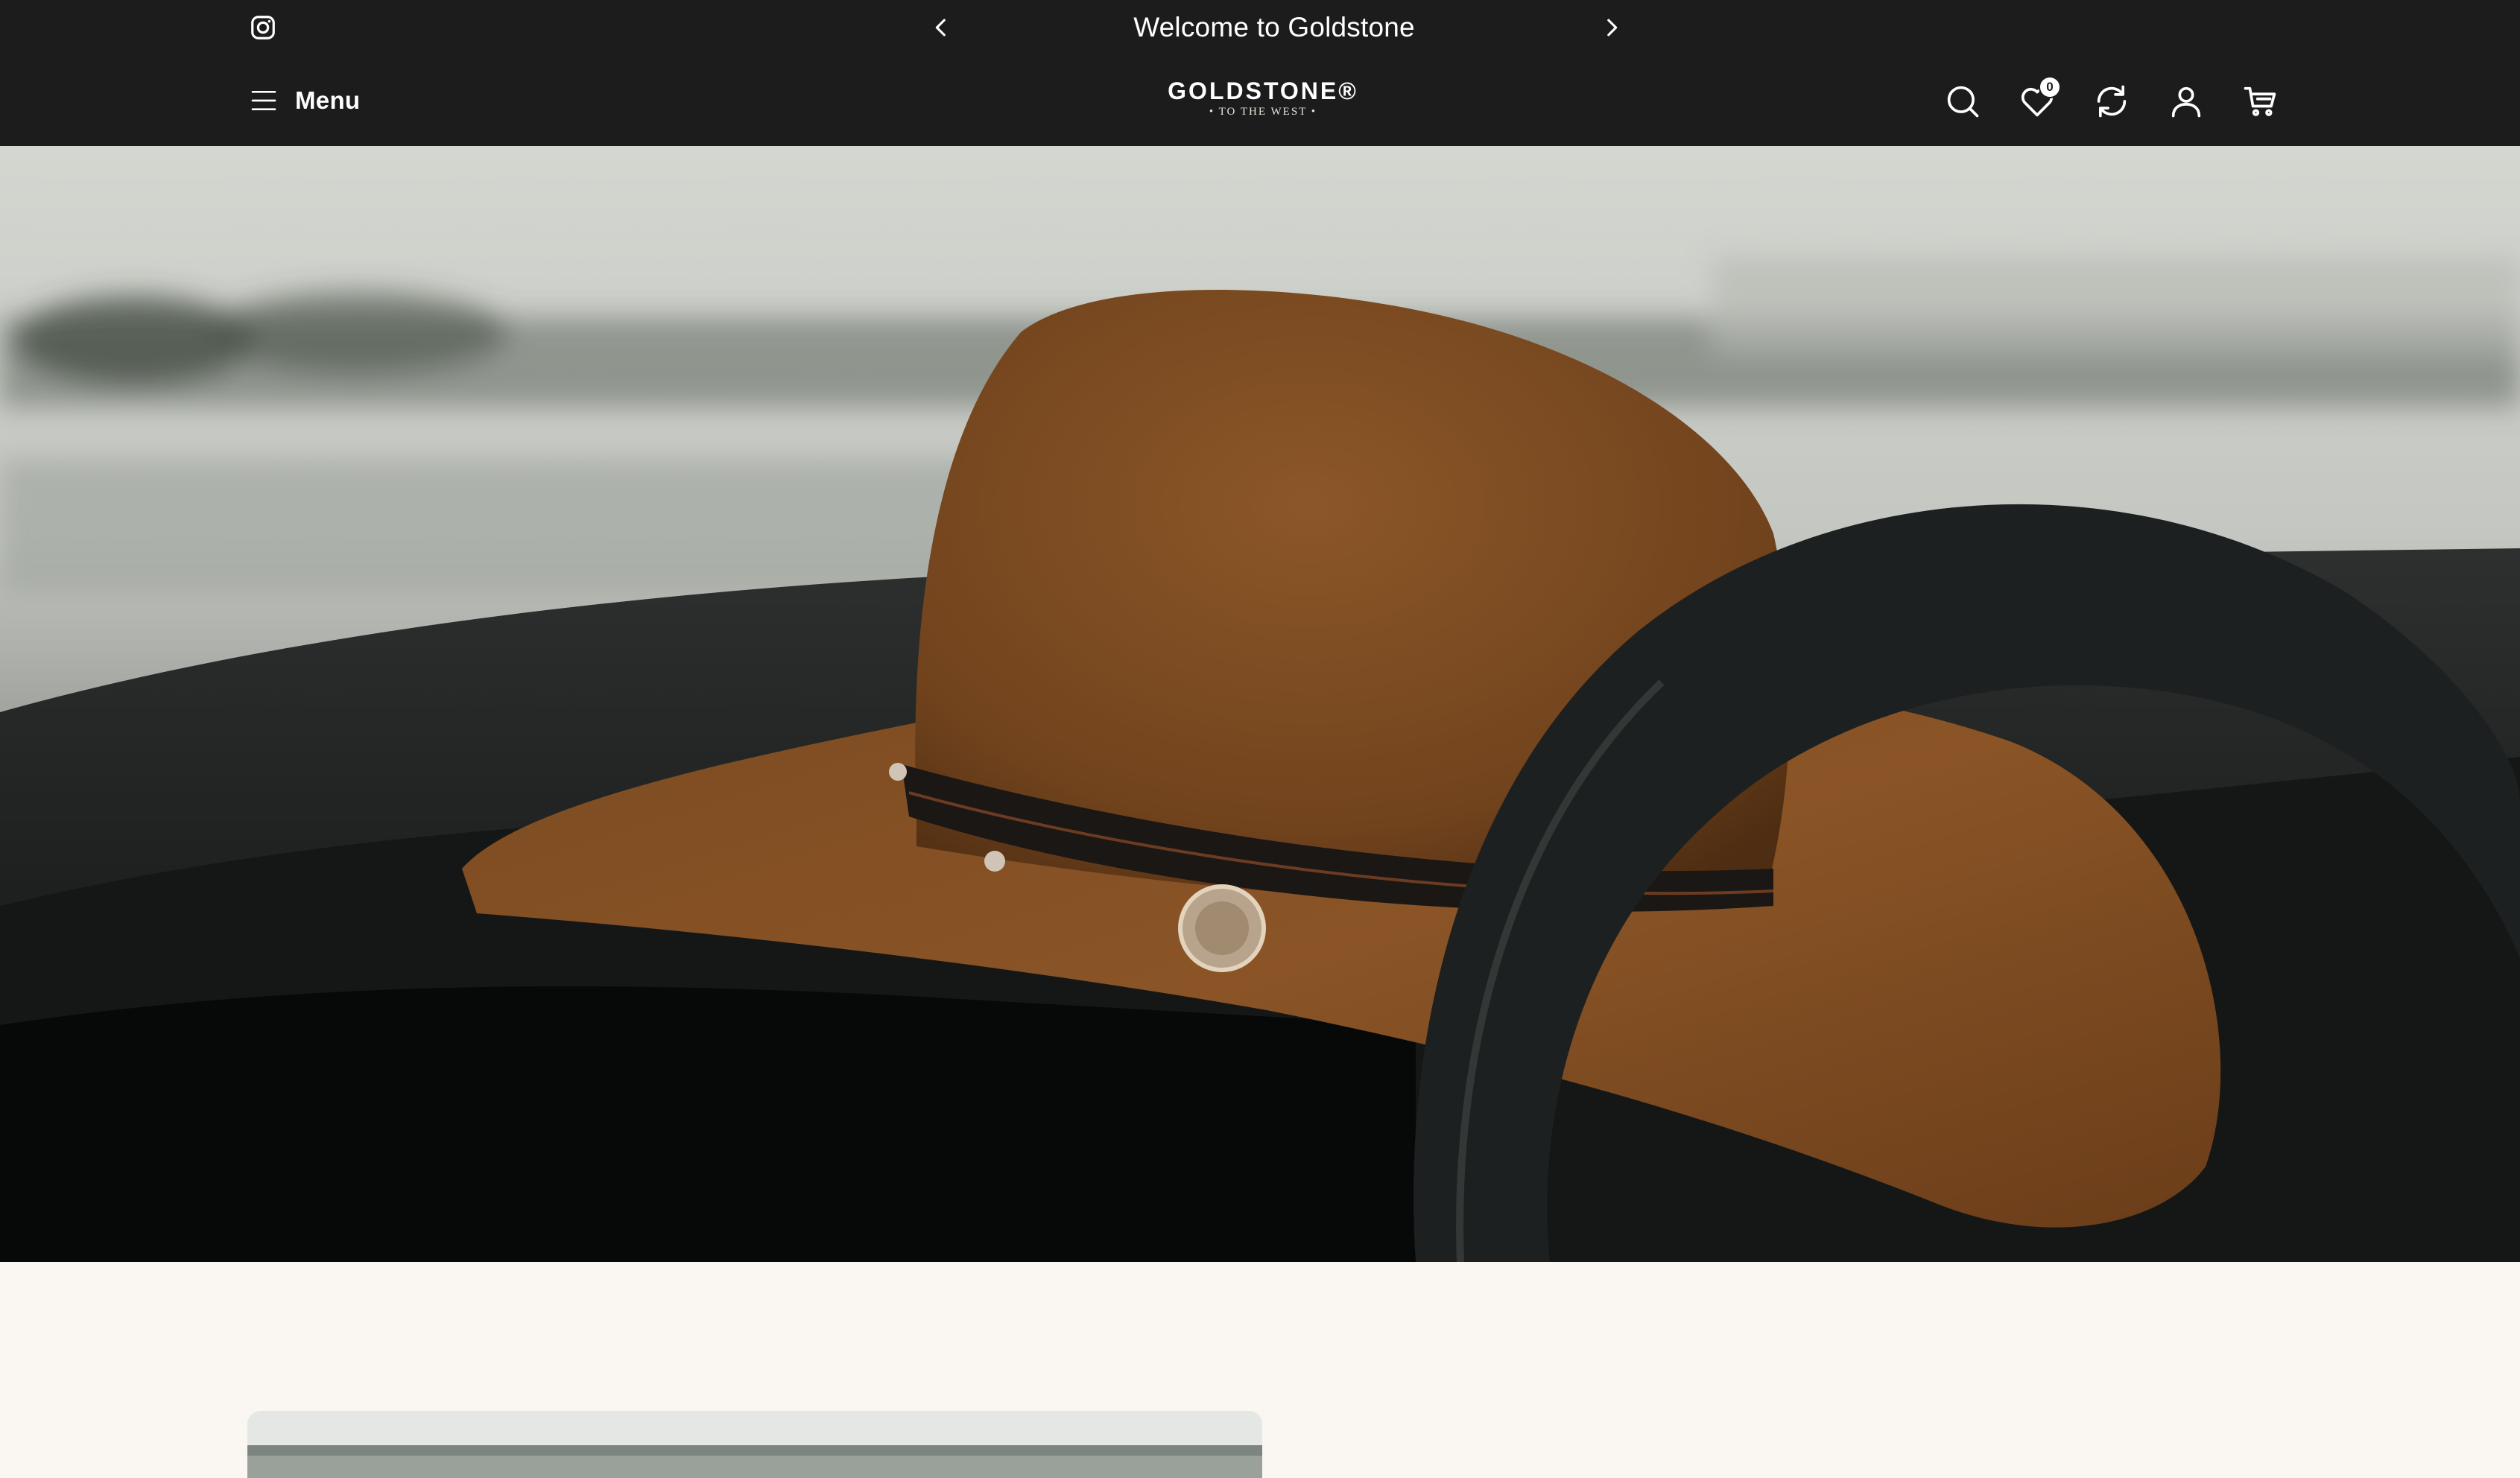 Image resolution: width=2520 pixels, height=1478 pixels. Describe the element at coordinates (754, 1467) in the screenshot. I see `card-image-land` at that location.